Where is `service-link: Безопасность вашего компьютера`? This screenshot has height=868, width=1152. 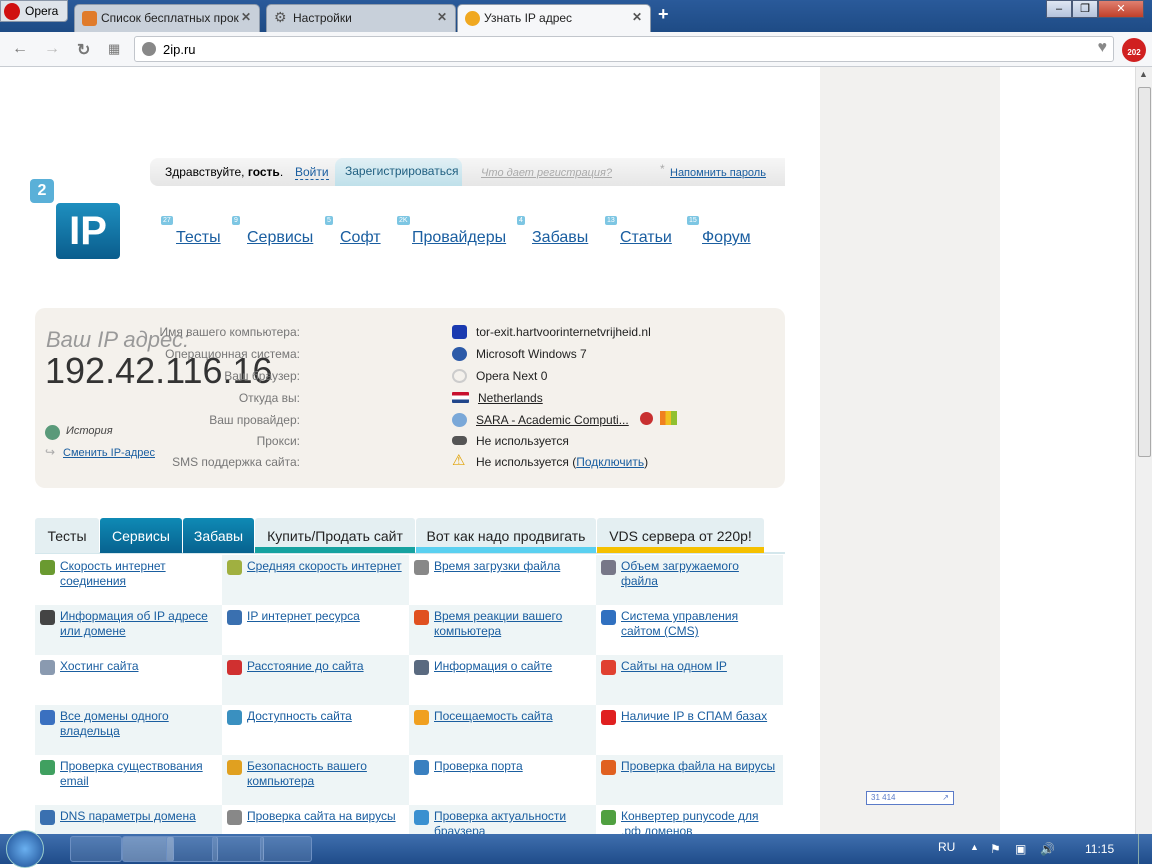 service-link: Безопасность вашего компьютера is located at coordinates (307, 773).